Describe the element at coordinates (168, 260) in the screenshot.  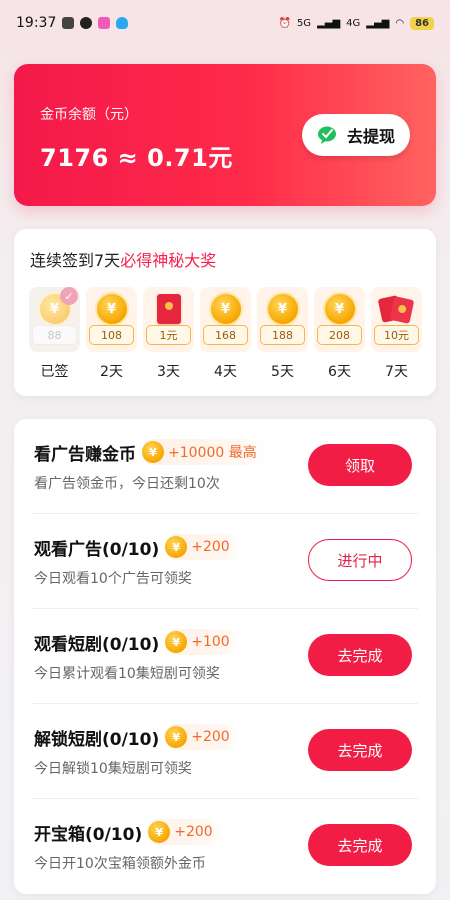
I see `signin-title-highlight: 必得神秘大奖` at that location.